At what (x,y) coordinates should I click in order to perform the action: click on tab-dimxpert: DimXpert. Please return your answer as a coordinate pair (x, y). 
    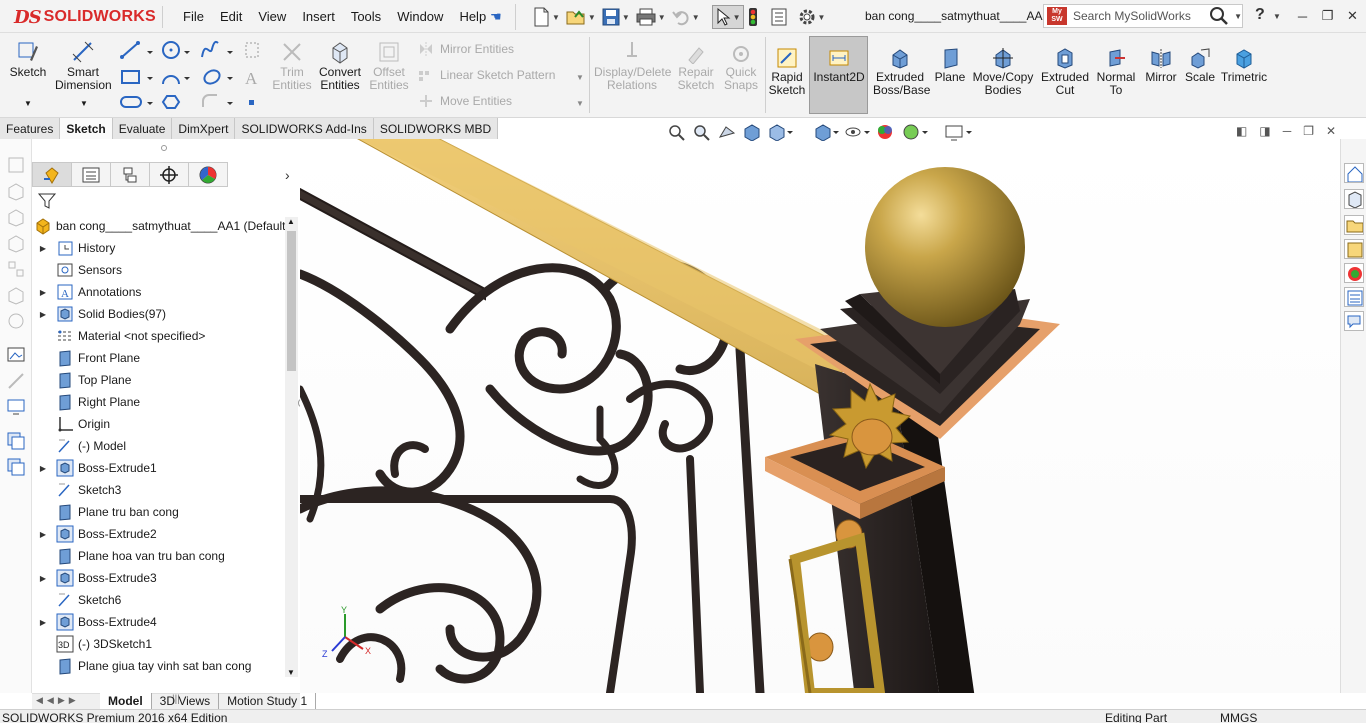
    Looking at the image, I should click on (204, 128).